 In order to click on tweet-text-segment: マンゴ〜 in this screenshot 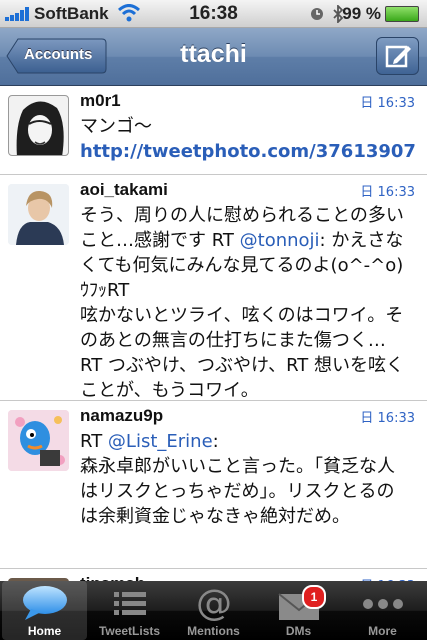, I will do `click(116, 126)`.